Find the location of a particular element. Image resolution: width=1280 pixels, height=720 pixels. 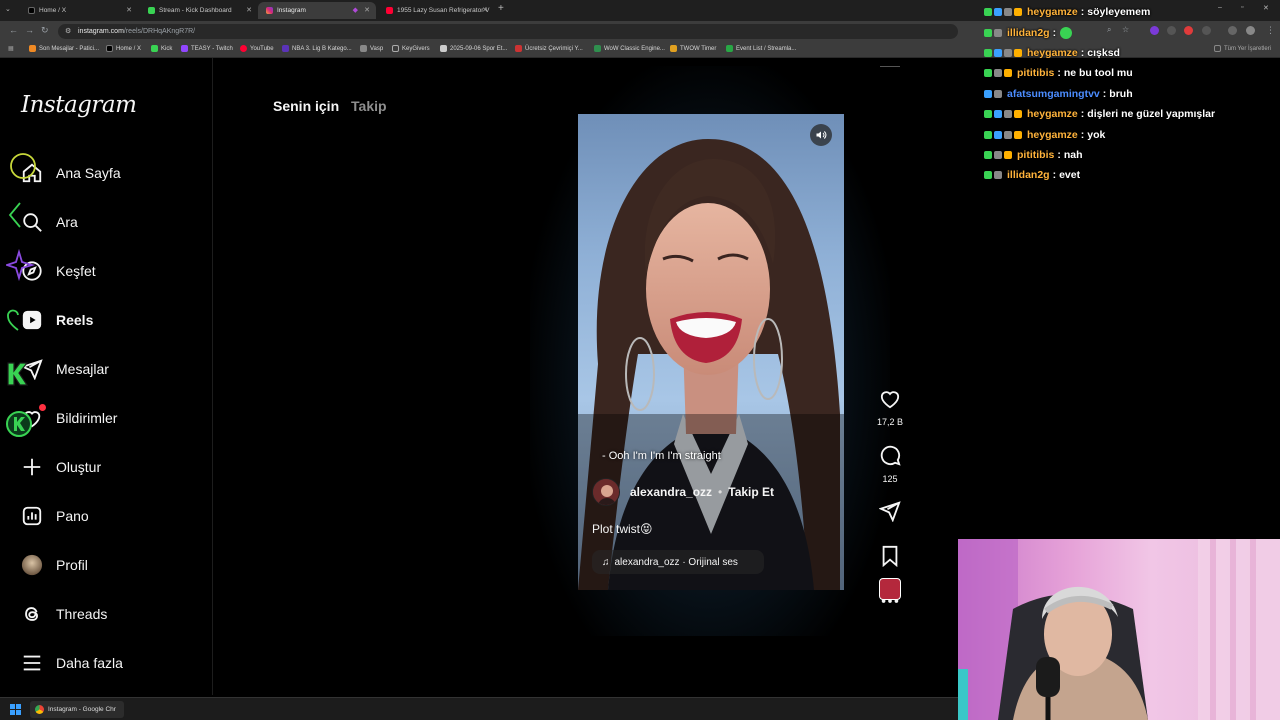

menu-icon is located at coordinates (32, 663).